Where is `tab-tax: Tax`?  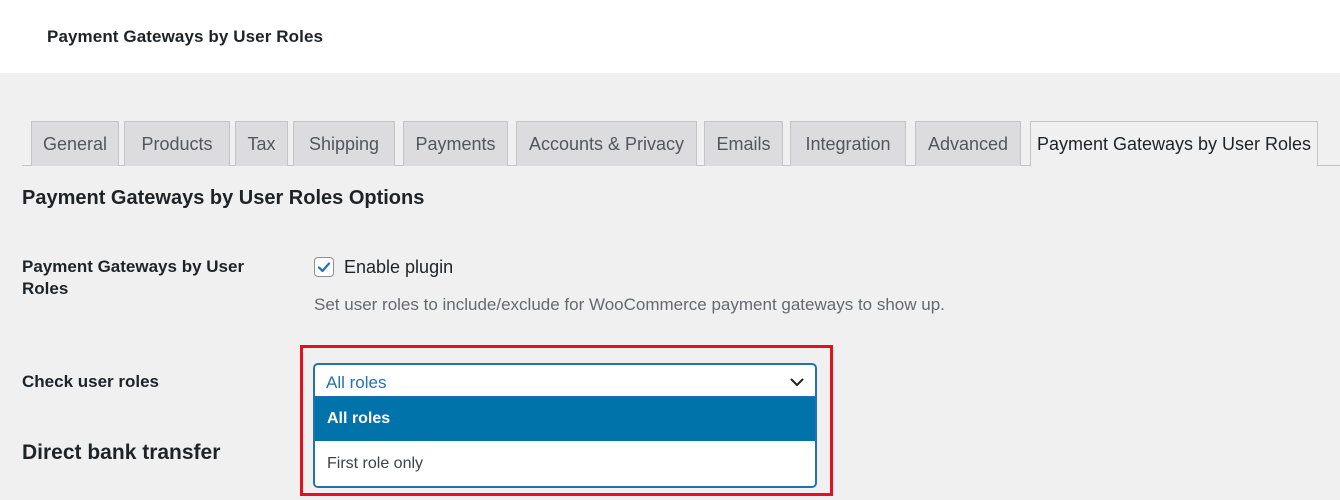
tab-tax: Tax is located at coordinates (261, 143).